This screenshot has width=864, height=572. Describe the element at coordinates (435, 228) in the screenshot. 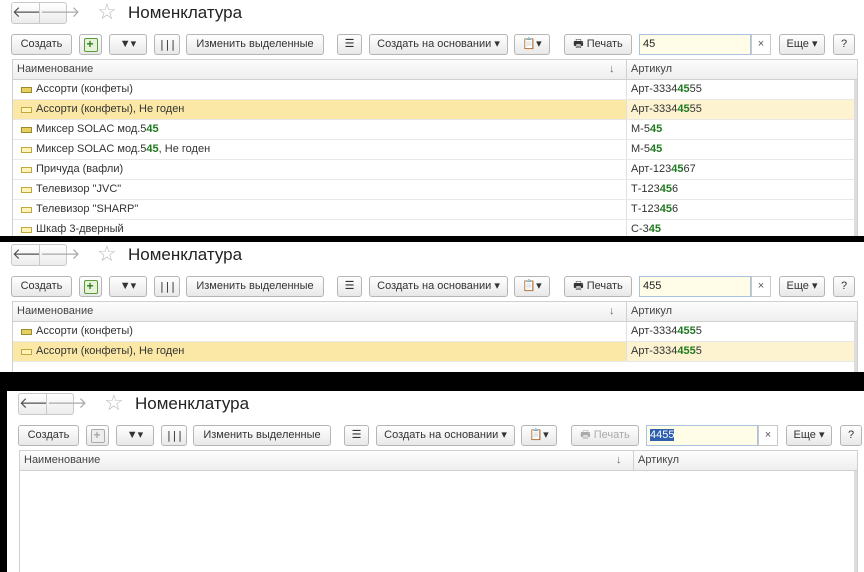

I see `table-row: Шкаф 3-дверный С-345` at that location.